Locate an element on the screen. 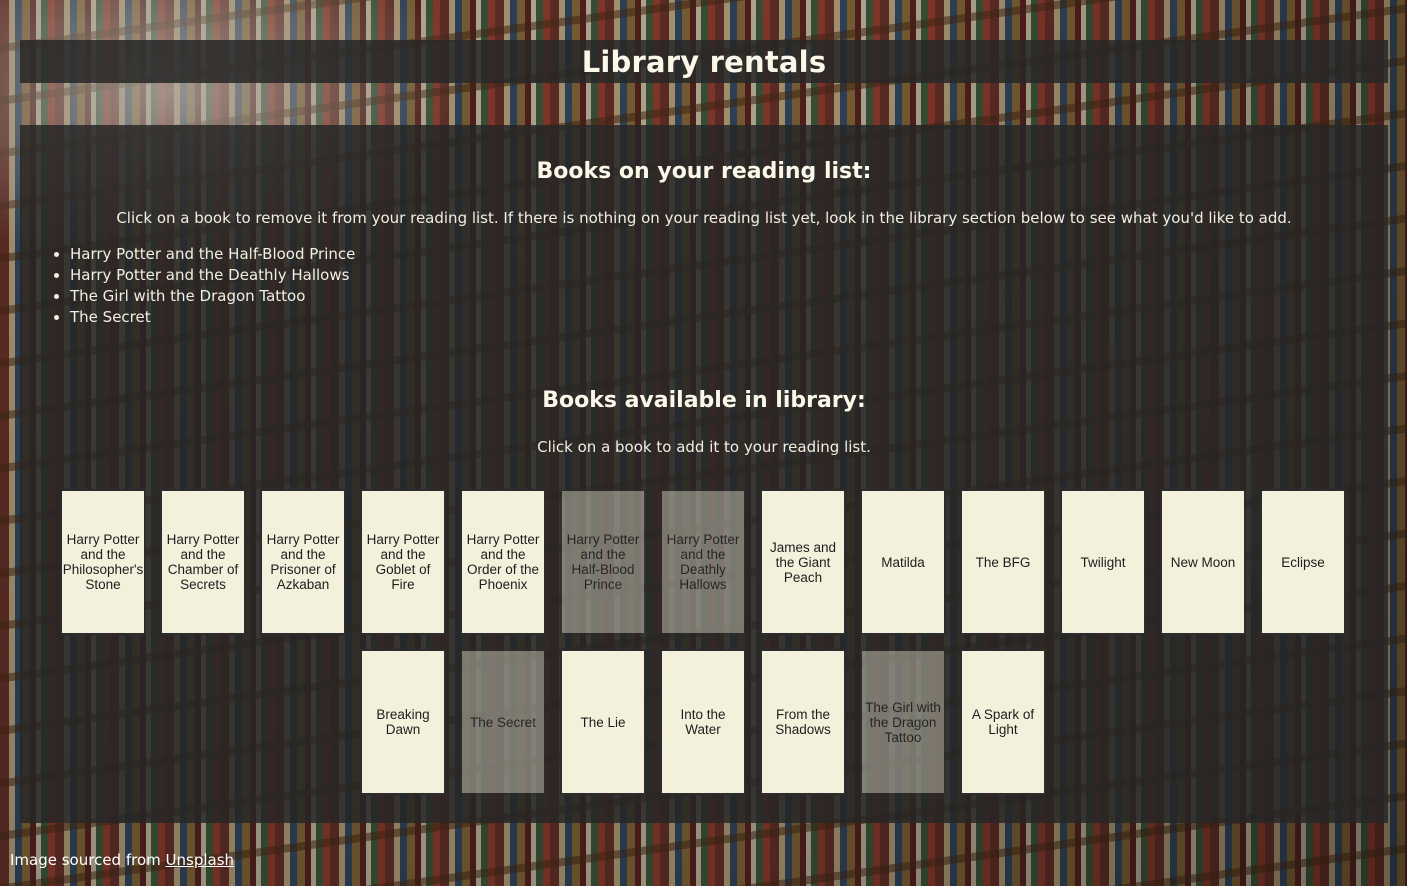  book-title: New Moon is located at coordinates (1203, 562).